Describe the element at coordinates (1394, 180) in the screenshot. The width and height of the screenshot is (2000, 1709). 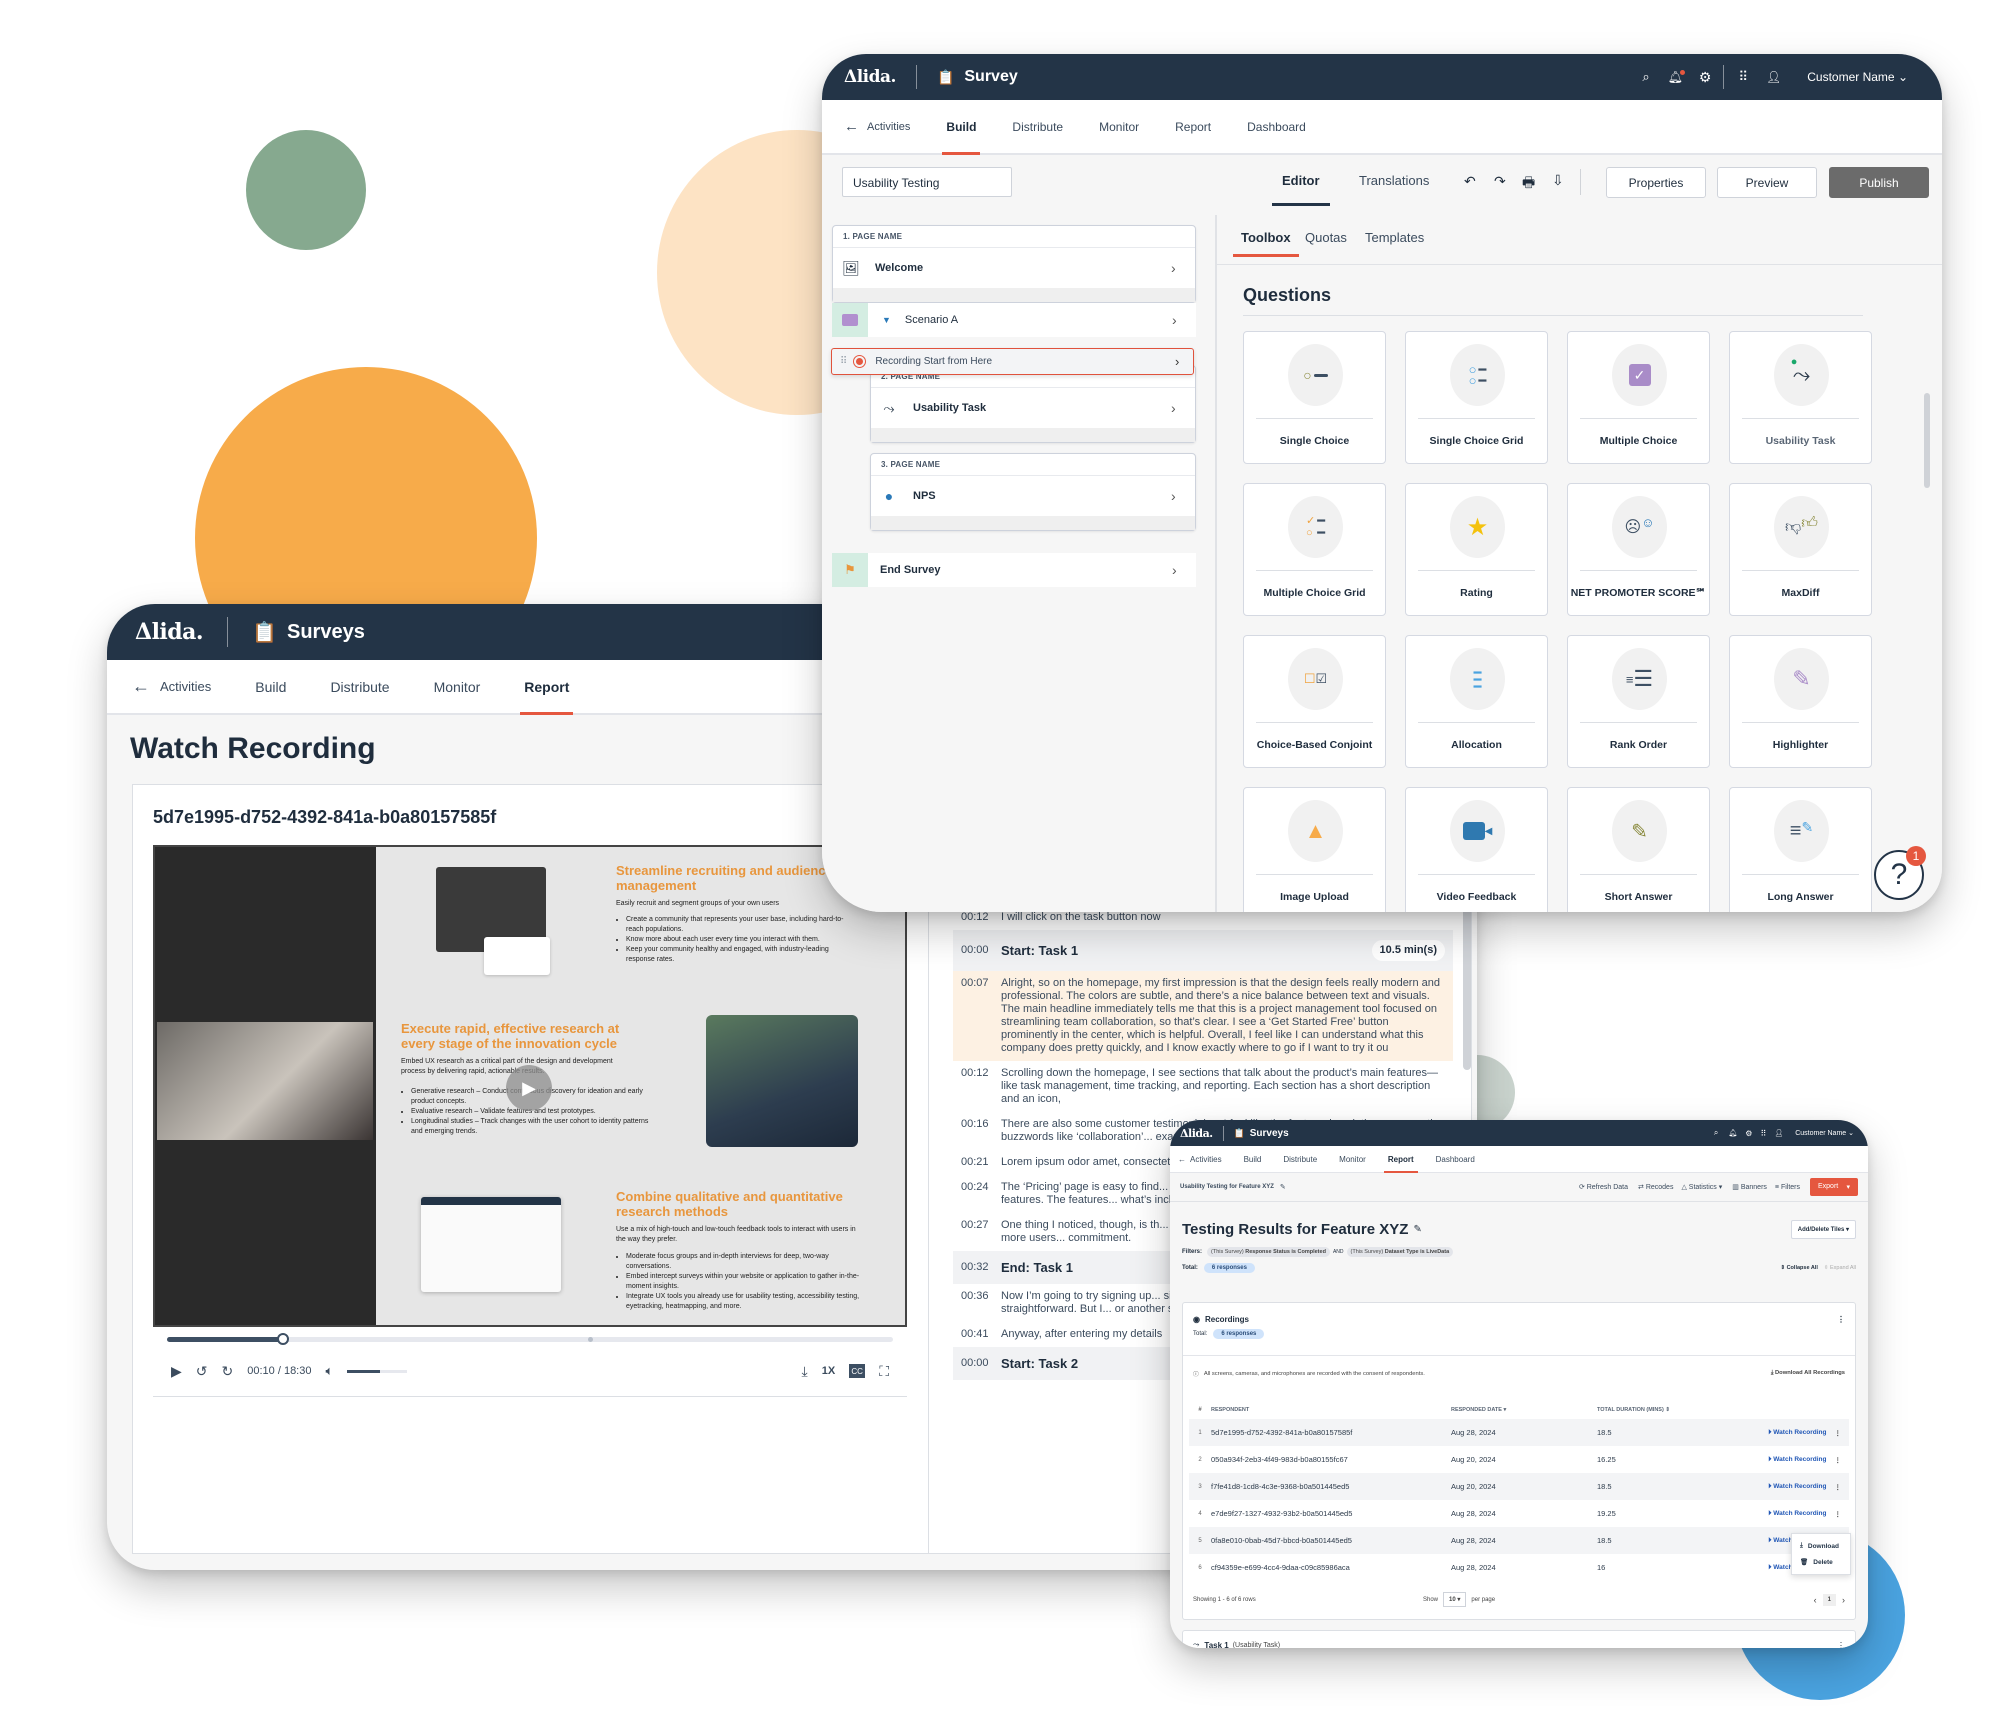
I see `tab-translations: Translations` at that location.